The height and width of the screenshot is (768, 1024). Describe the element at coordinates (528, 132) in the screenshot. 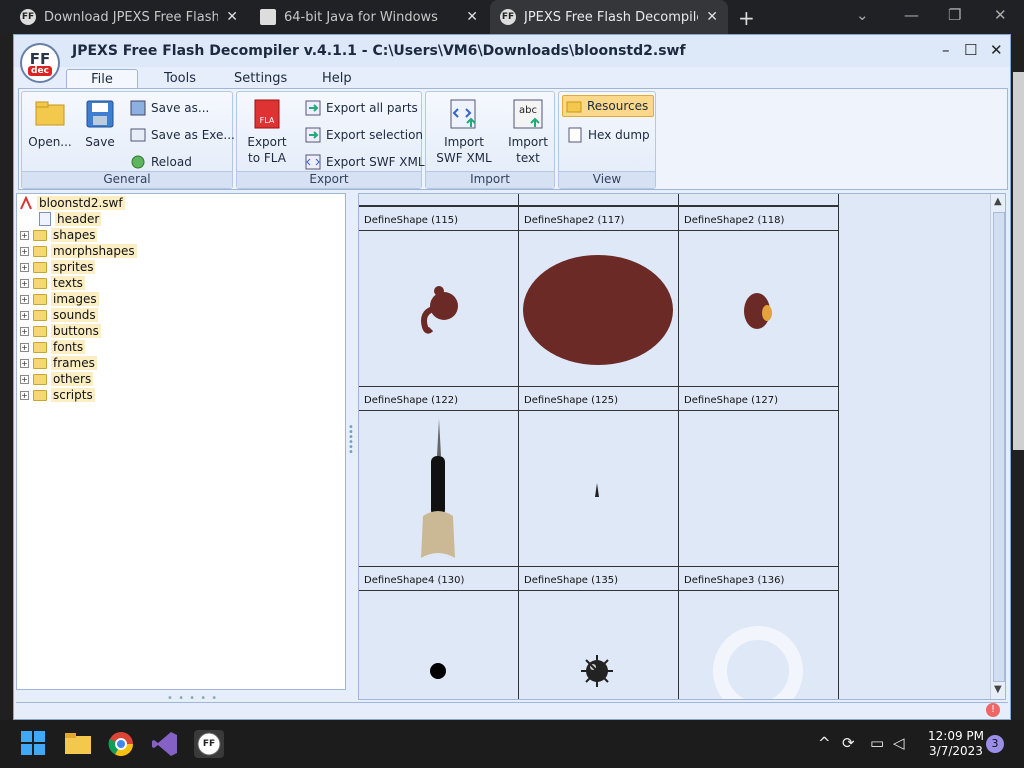

I see `import-text-button: abc Import text` at that location.